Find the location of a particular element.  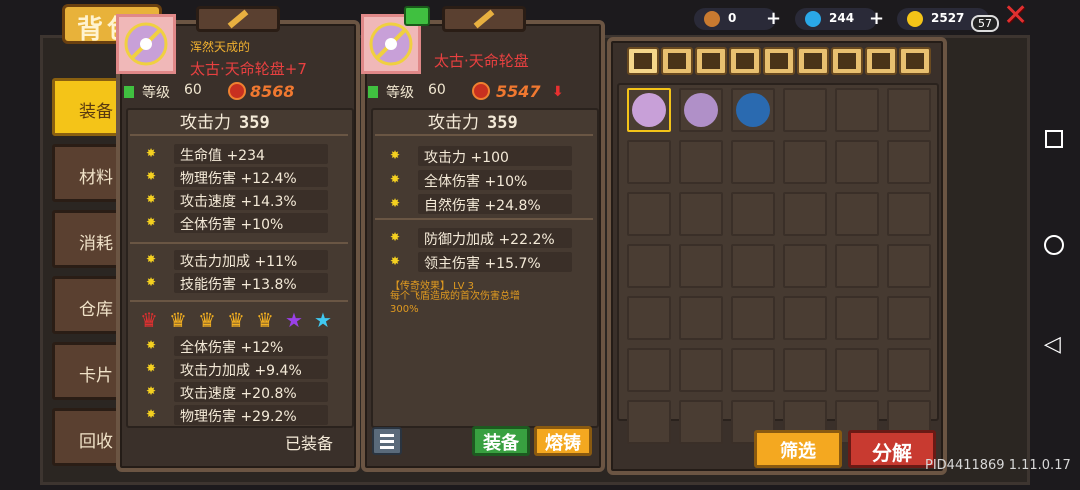

level-flag-icon is located at coordinates (373, 92).